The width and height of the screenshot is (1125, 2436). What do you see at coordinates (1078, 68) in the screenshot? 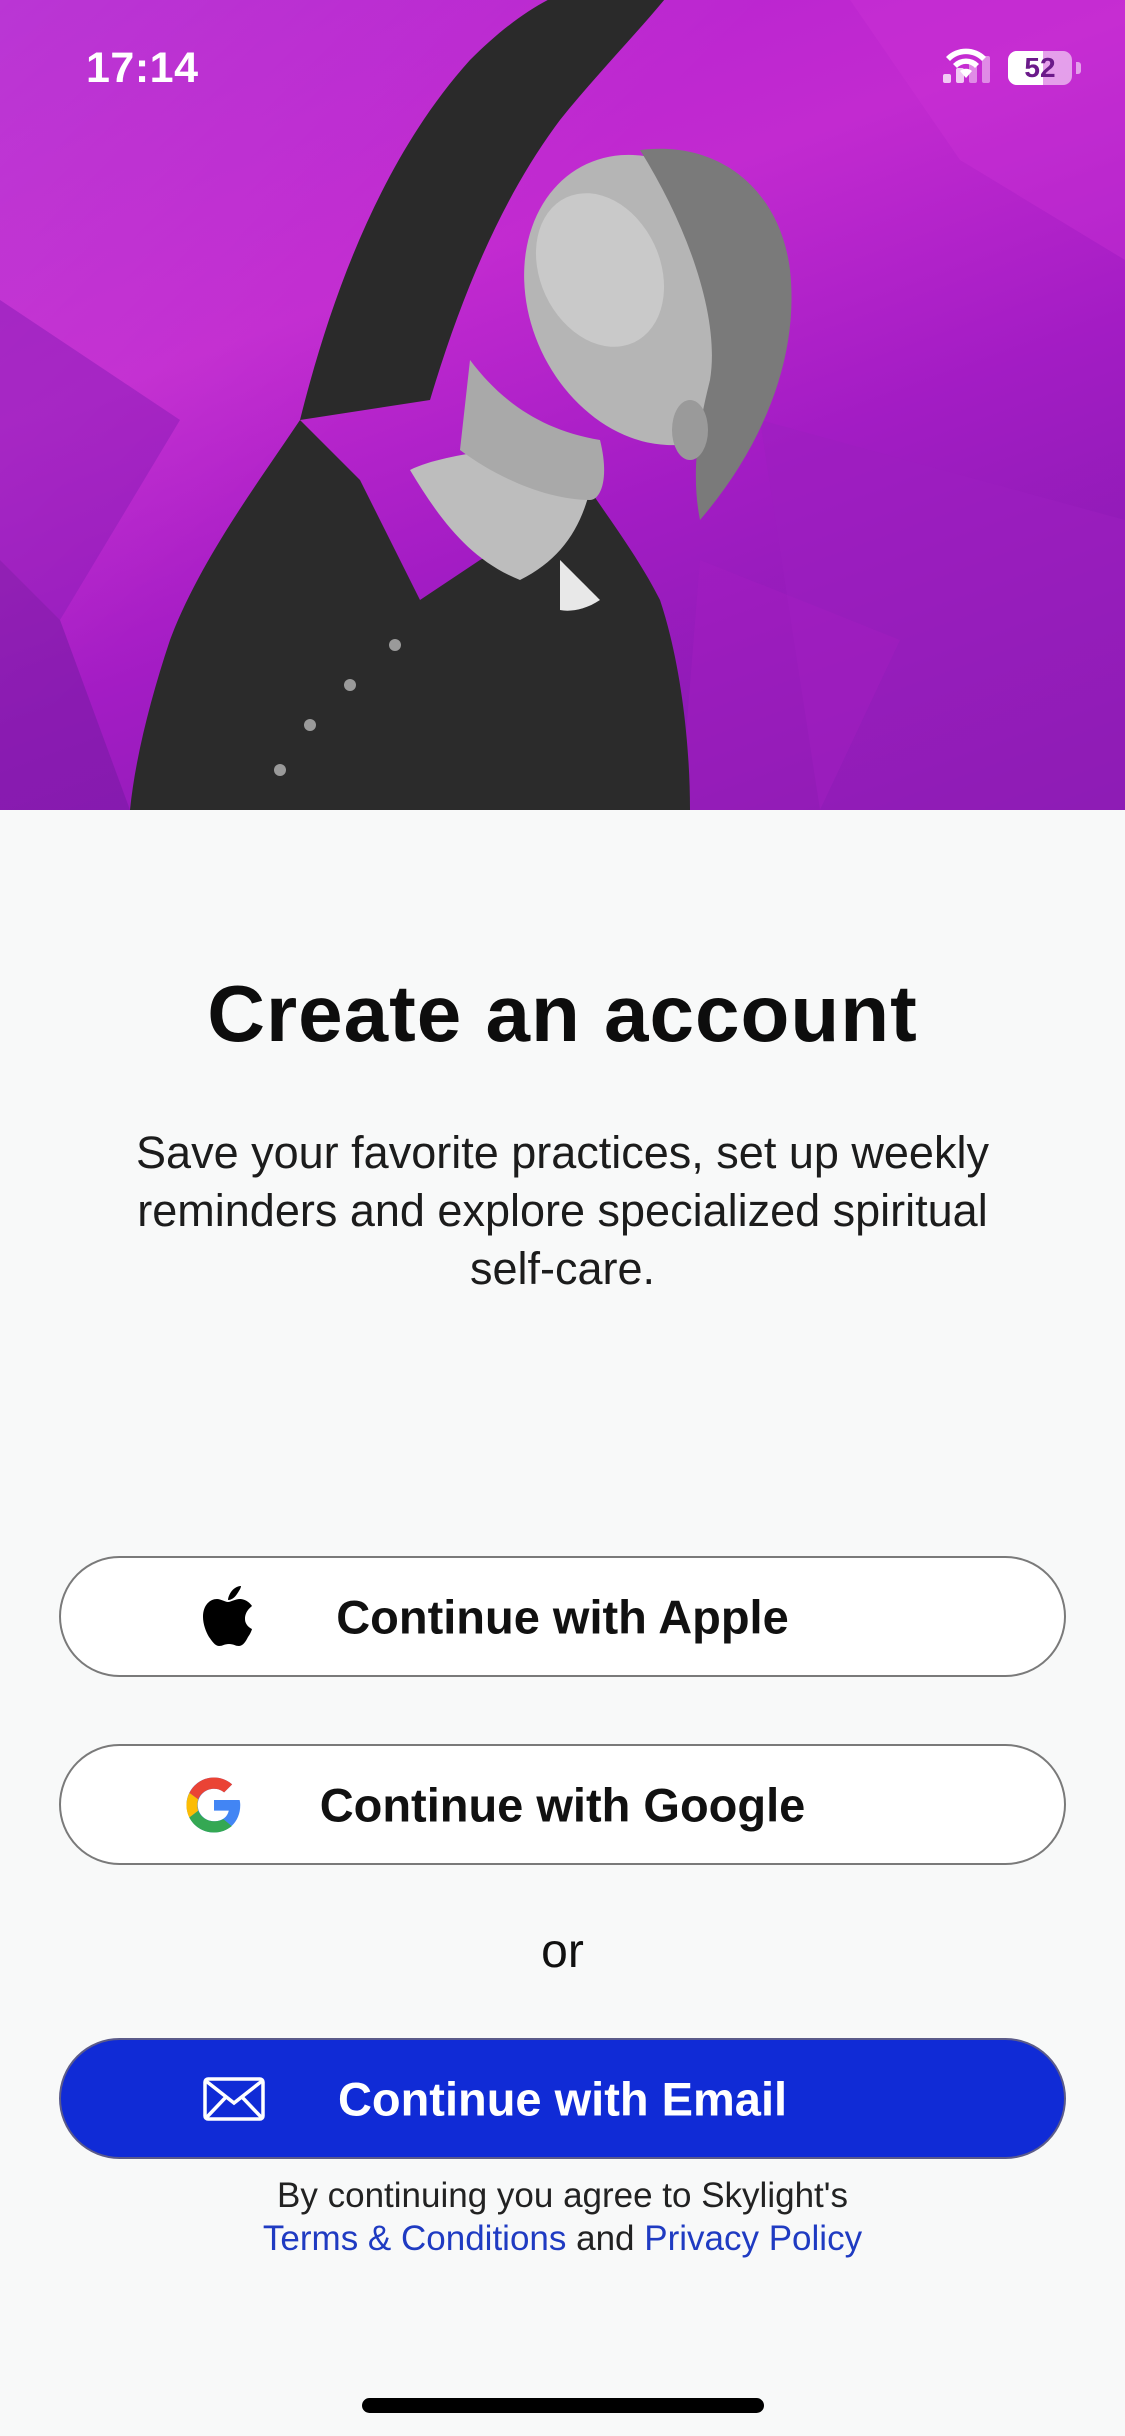
I see `battery-tip` at bounding box center [1078, 68].